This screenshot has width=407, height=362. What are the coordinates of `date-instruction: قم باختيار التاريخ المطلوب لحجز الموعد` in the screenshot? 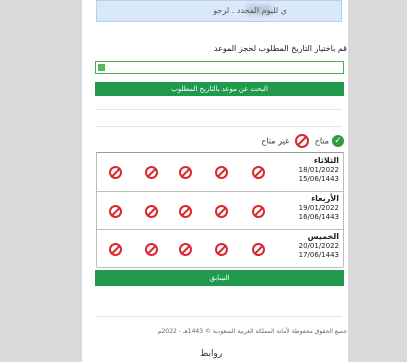 It's located at (280, 48).